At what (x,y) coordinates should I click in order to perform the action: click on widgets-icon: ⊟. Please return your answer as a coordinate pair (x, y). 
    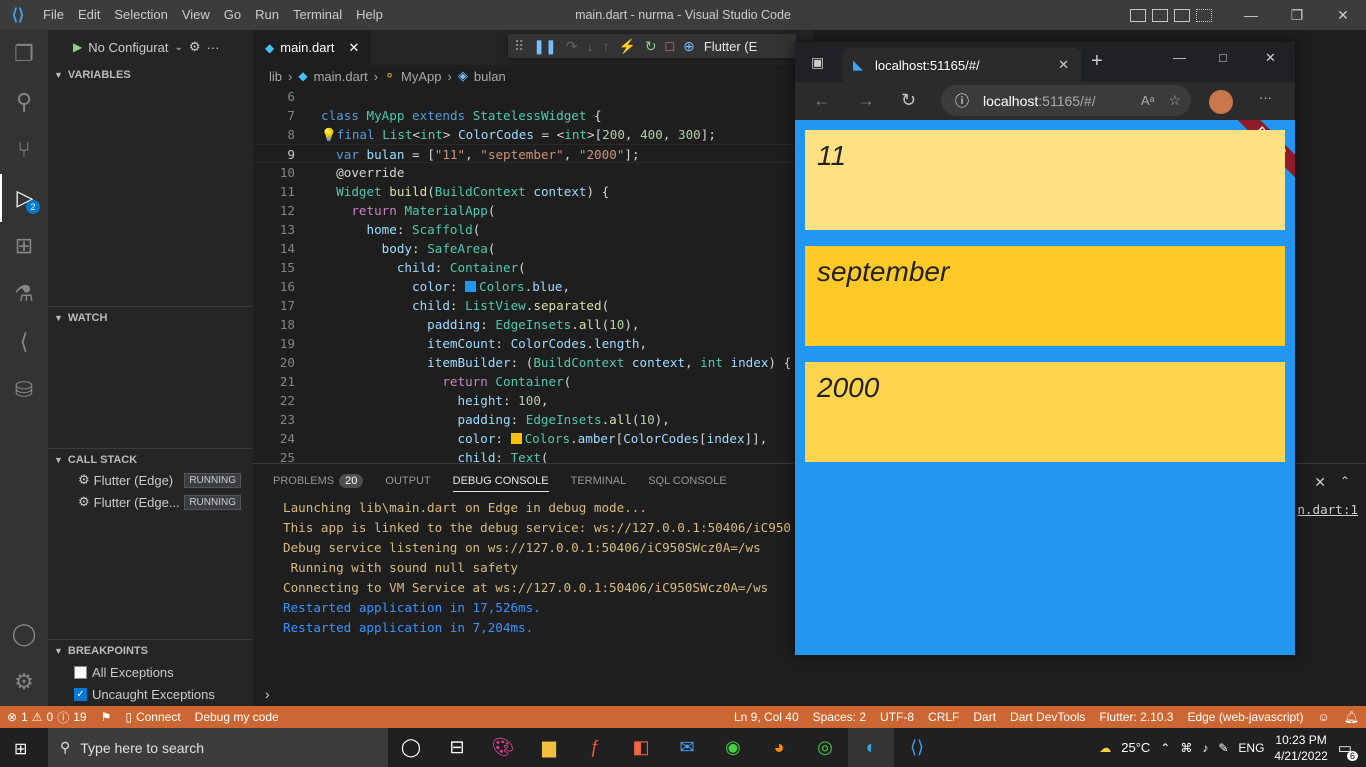
    Looking at the image, I should click on (457, 747).